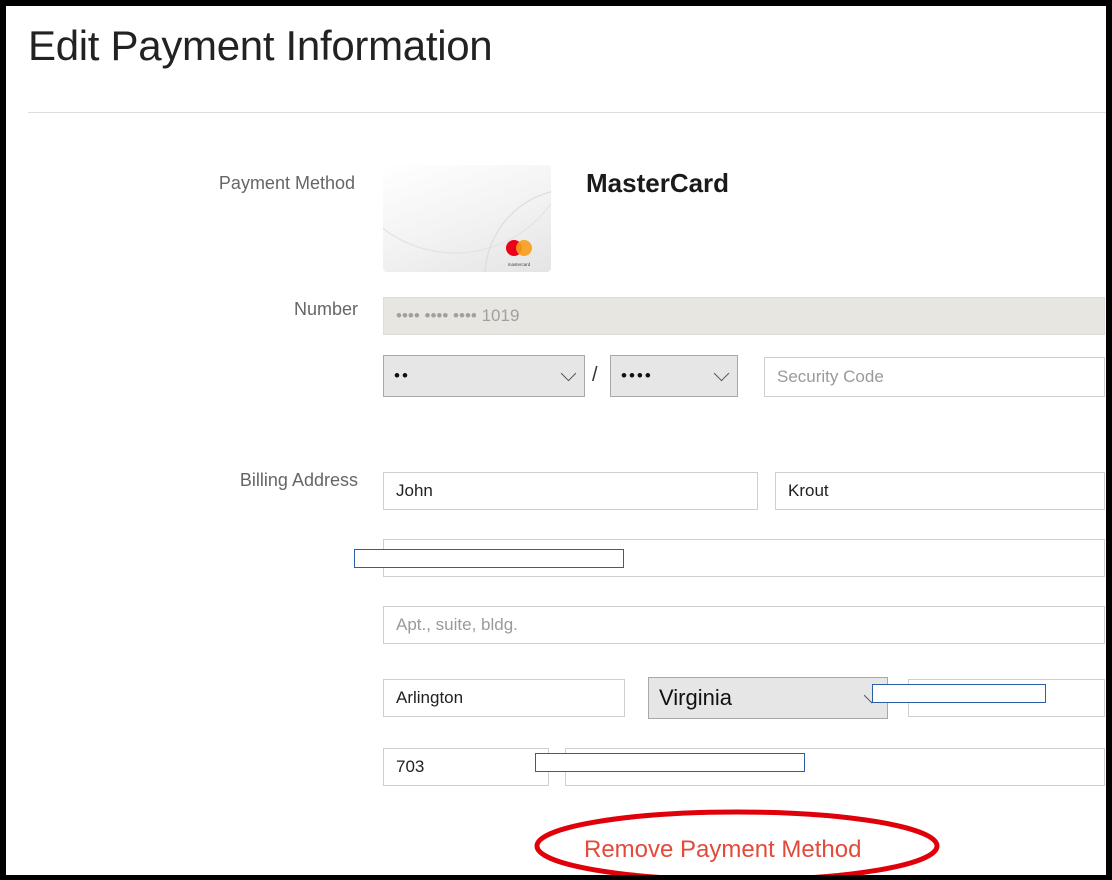 The image size is (1112, 880). I want to click on header-divider, so click(568, 112).